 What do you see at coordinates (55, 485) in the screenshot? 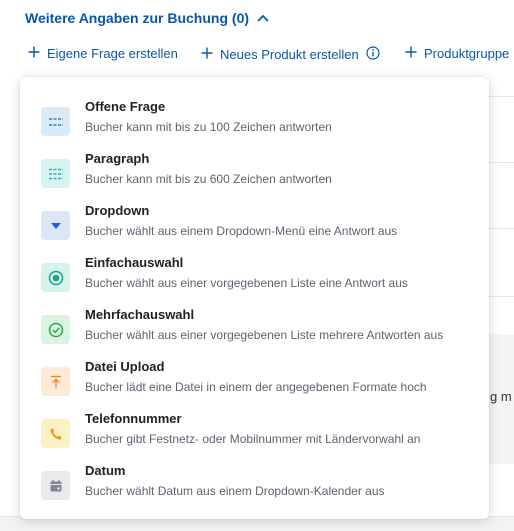
I see `calendar-icon` at bounding box center [55, 485].